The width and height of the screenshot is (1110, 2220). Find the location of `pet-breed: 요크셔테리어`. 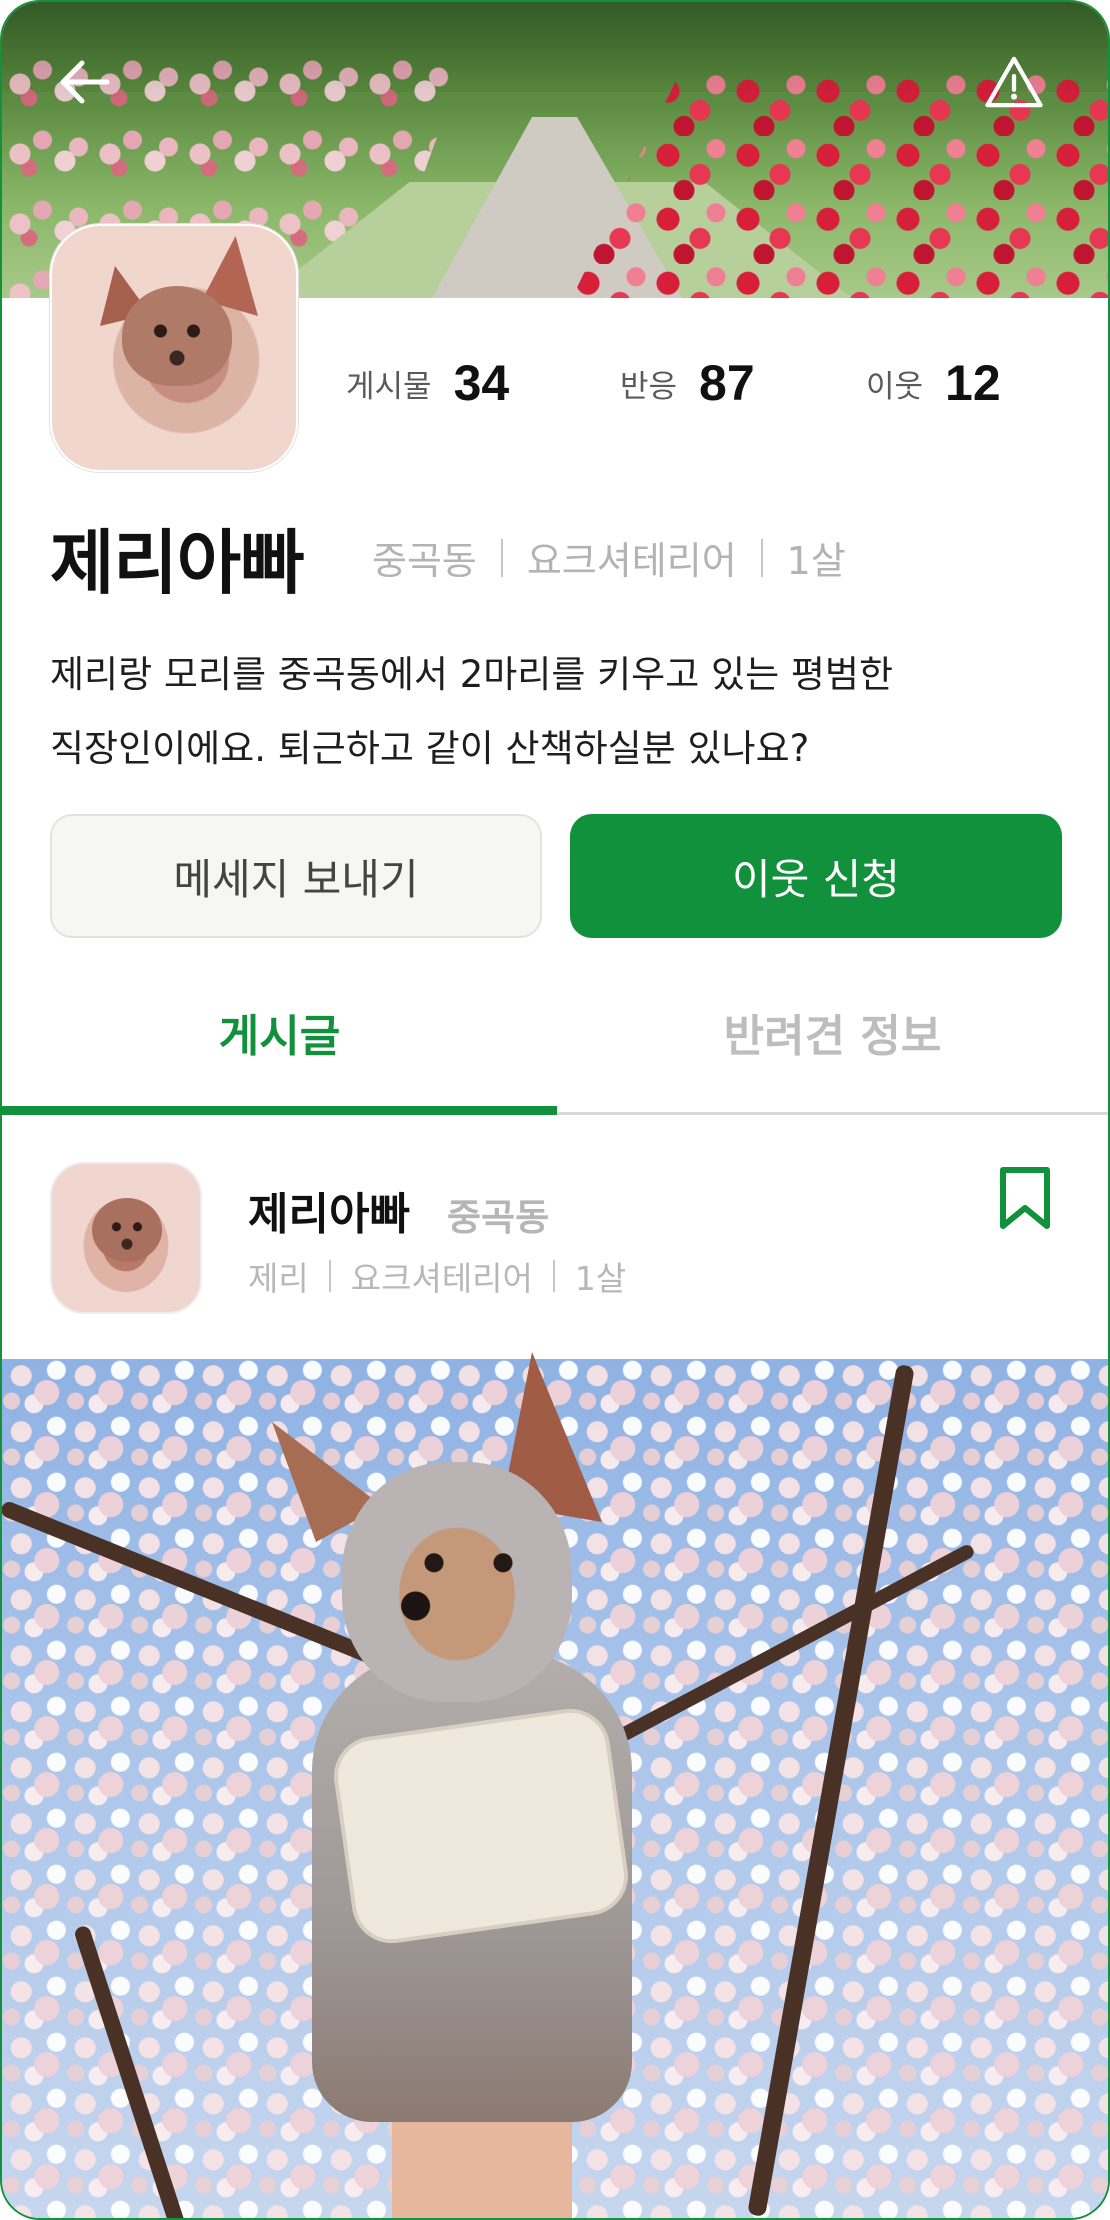

pet-breed: 요크셔테리어 is located at coordinates (441, 1278).